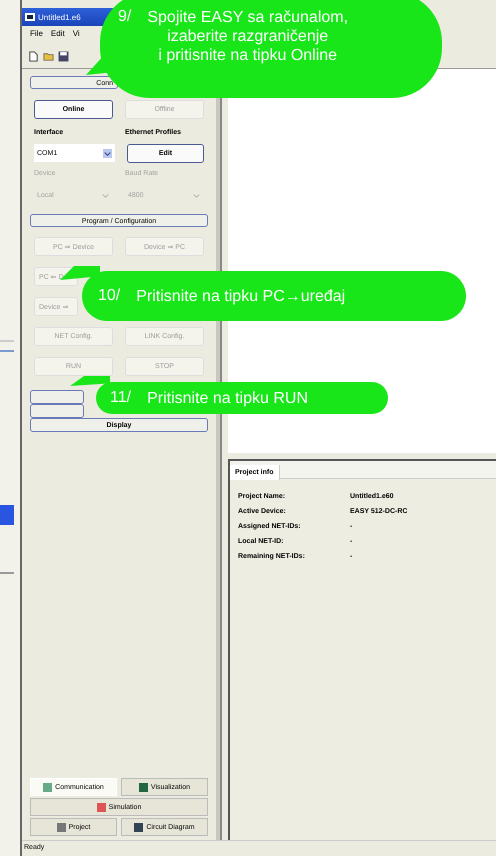  What do you see at coordinates (241, 296) in the screenshot?
I see `callout-text: Pritisnite na tipku PC→uređaj` at bounding box center [241, 296].